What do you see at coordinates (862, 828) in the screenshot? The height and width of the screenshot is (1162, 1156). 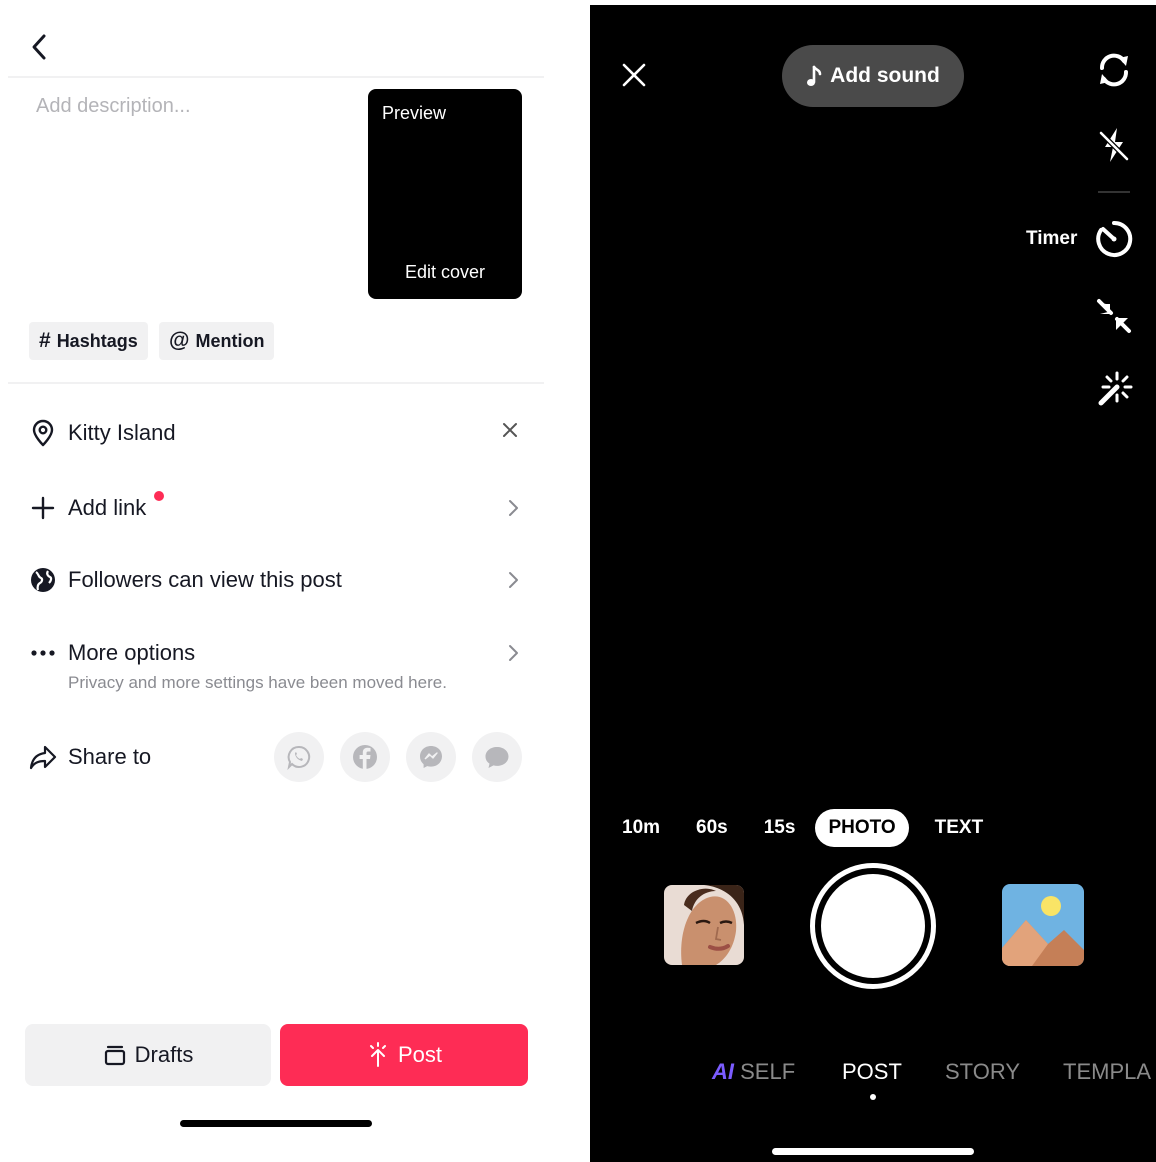 I see `mode-photo: PHOTO` at bounding box center [862, 828].